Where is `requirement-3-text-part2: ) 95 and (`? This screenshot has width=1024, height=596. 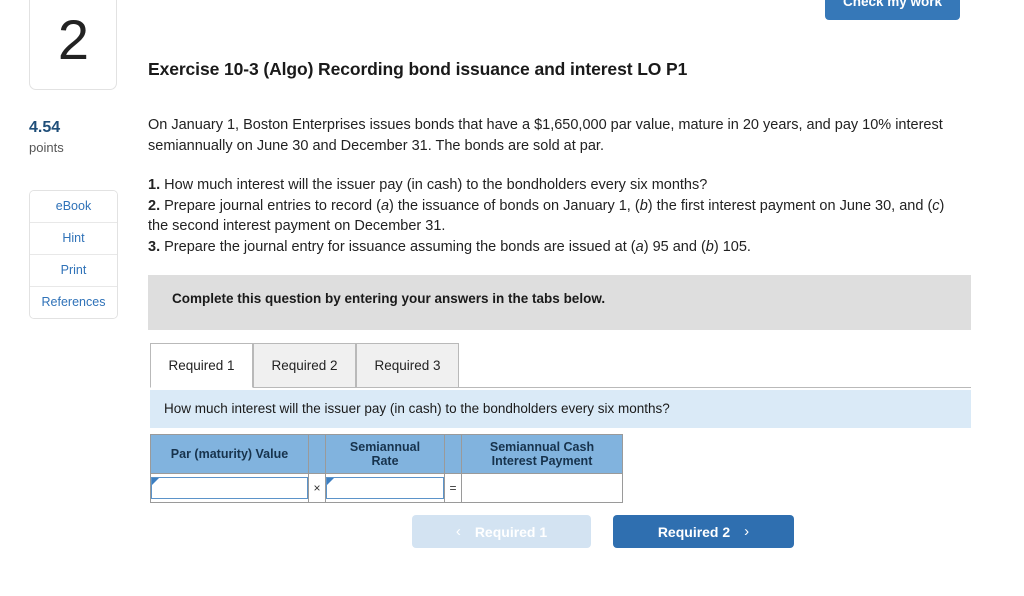
requirement-3-text-part2: ) 95 and ( is located at coordinates (674, 246).